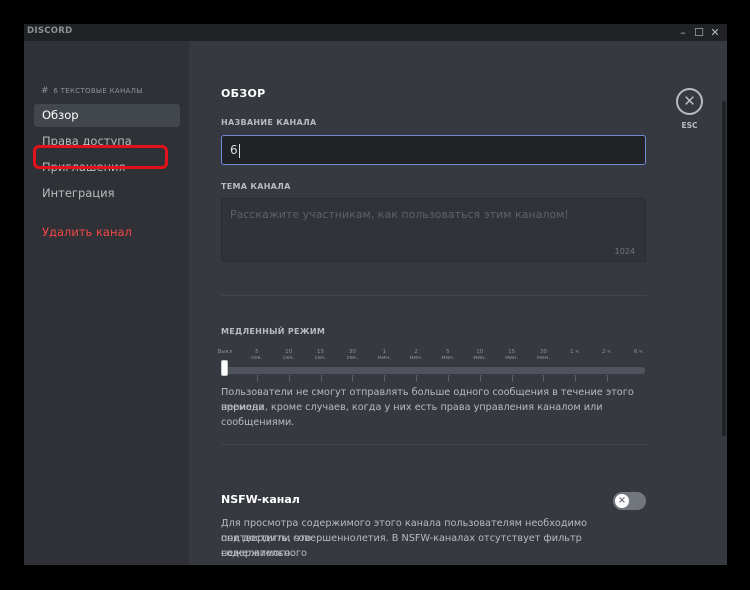 This screenshot has width=750, height=590. I want to click on esc-label: ESC, so click(689, 125).